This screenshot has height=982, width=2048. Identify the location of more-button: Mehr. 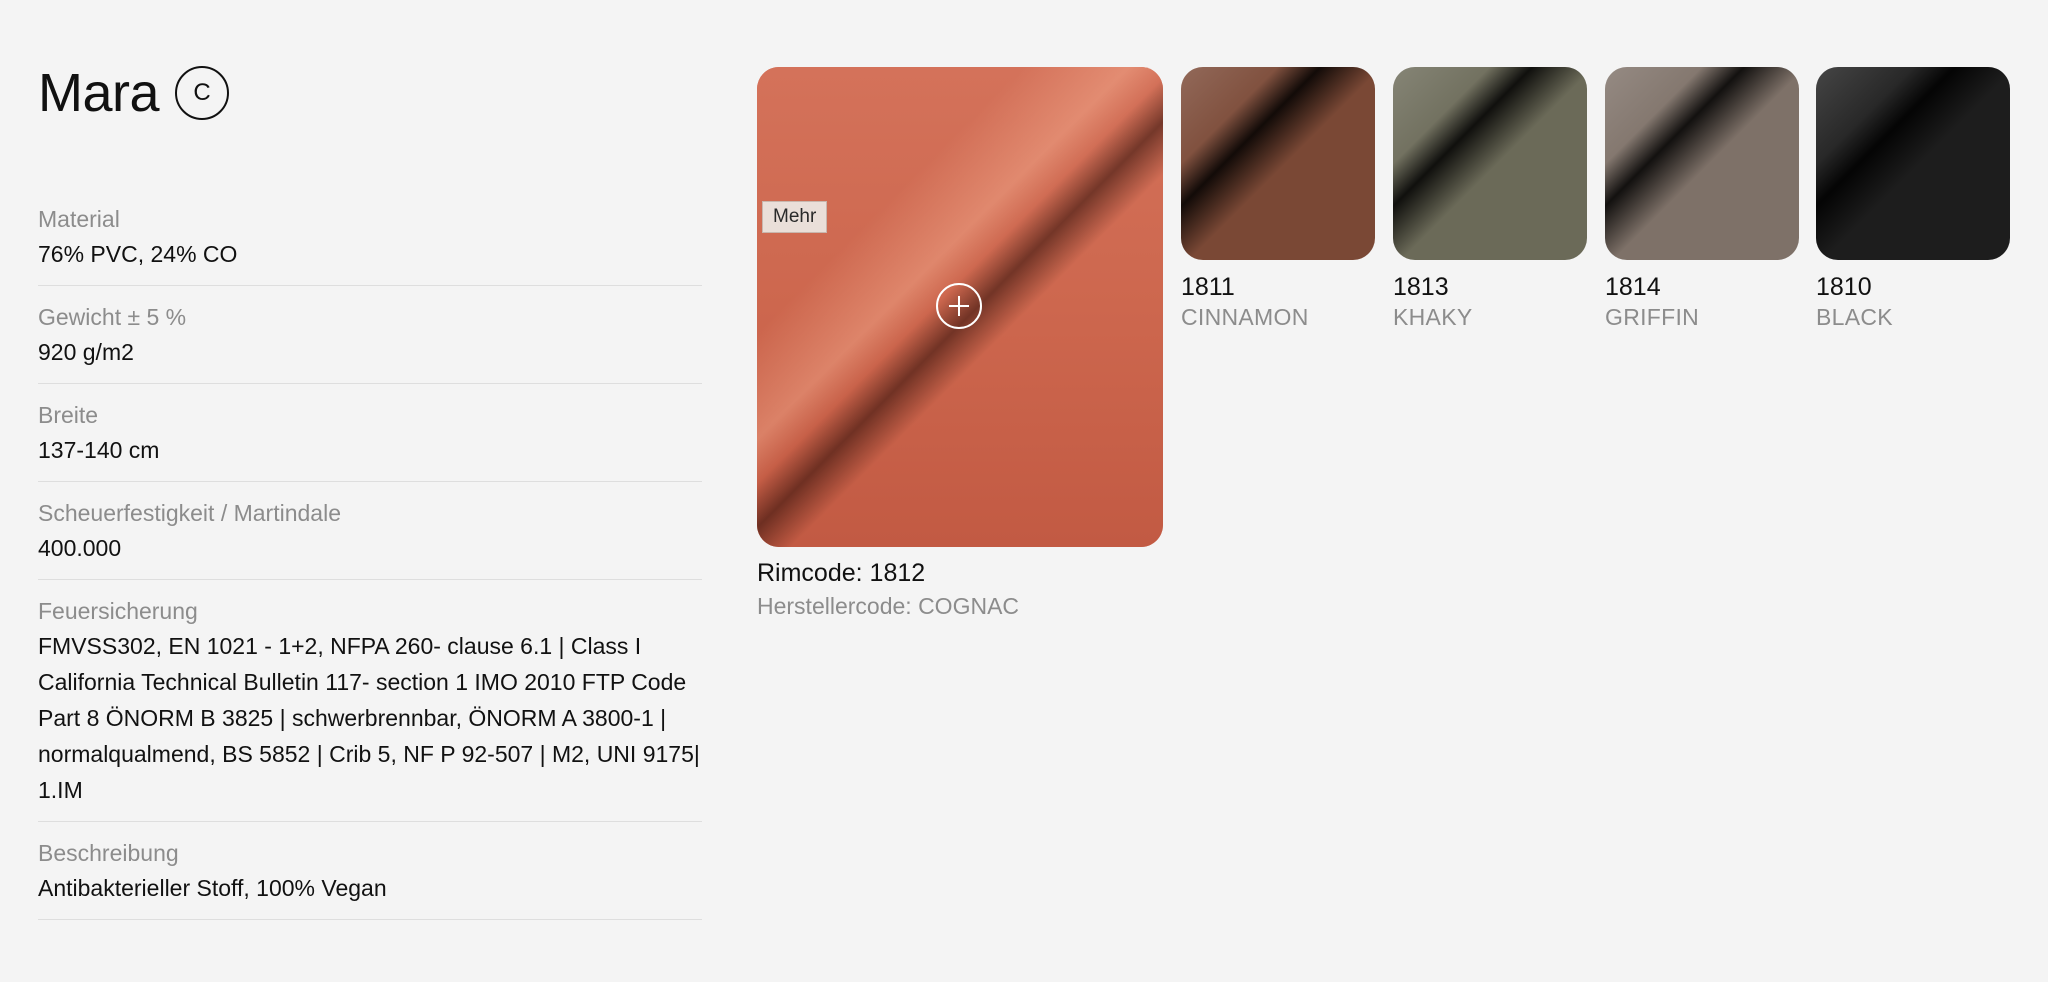
(795, 217).